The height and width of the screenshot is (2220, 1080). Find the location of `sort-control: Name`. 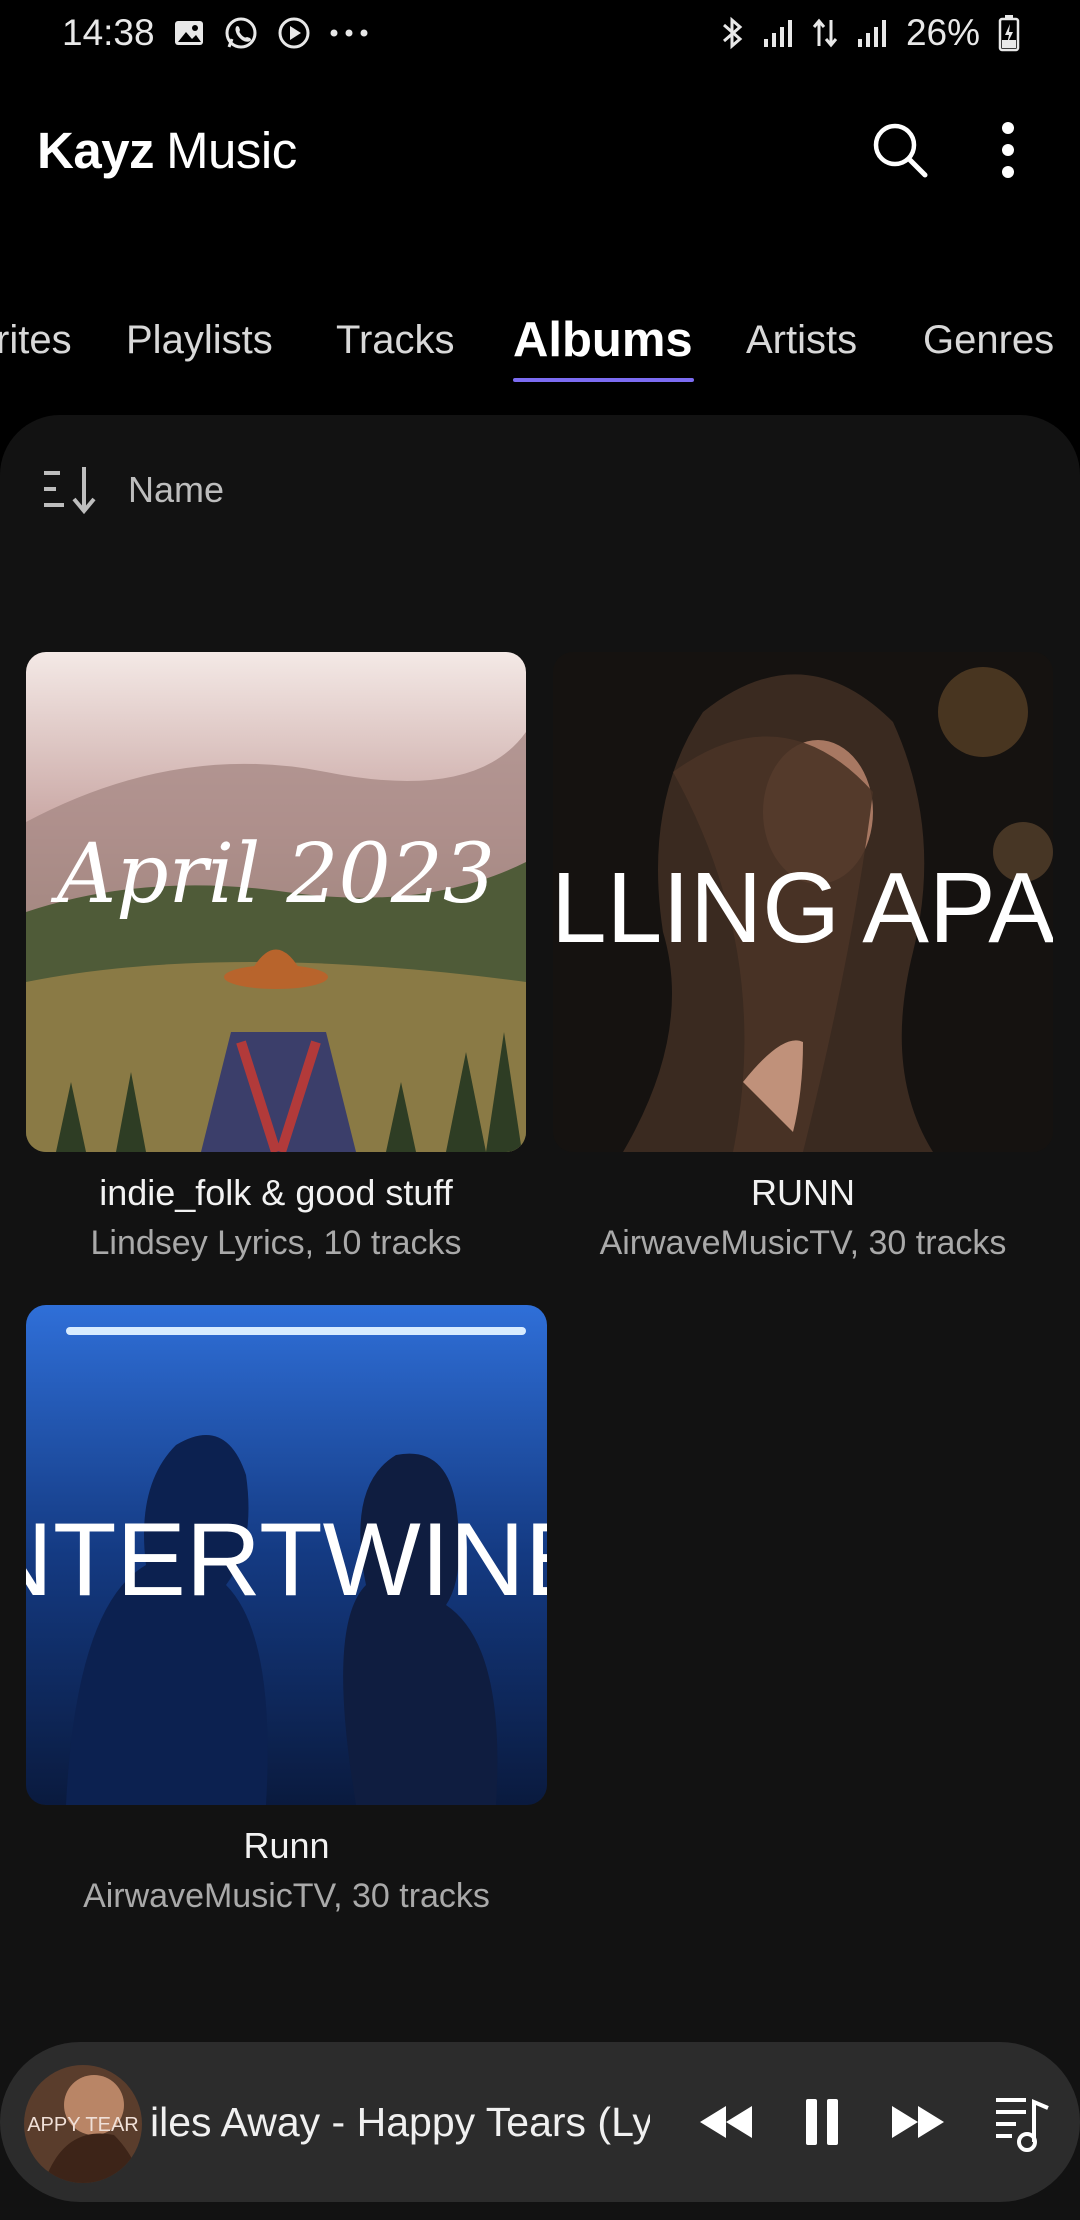

sort-control: Name is located at coordinates (132, 490).